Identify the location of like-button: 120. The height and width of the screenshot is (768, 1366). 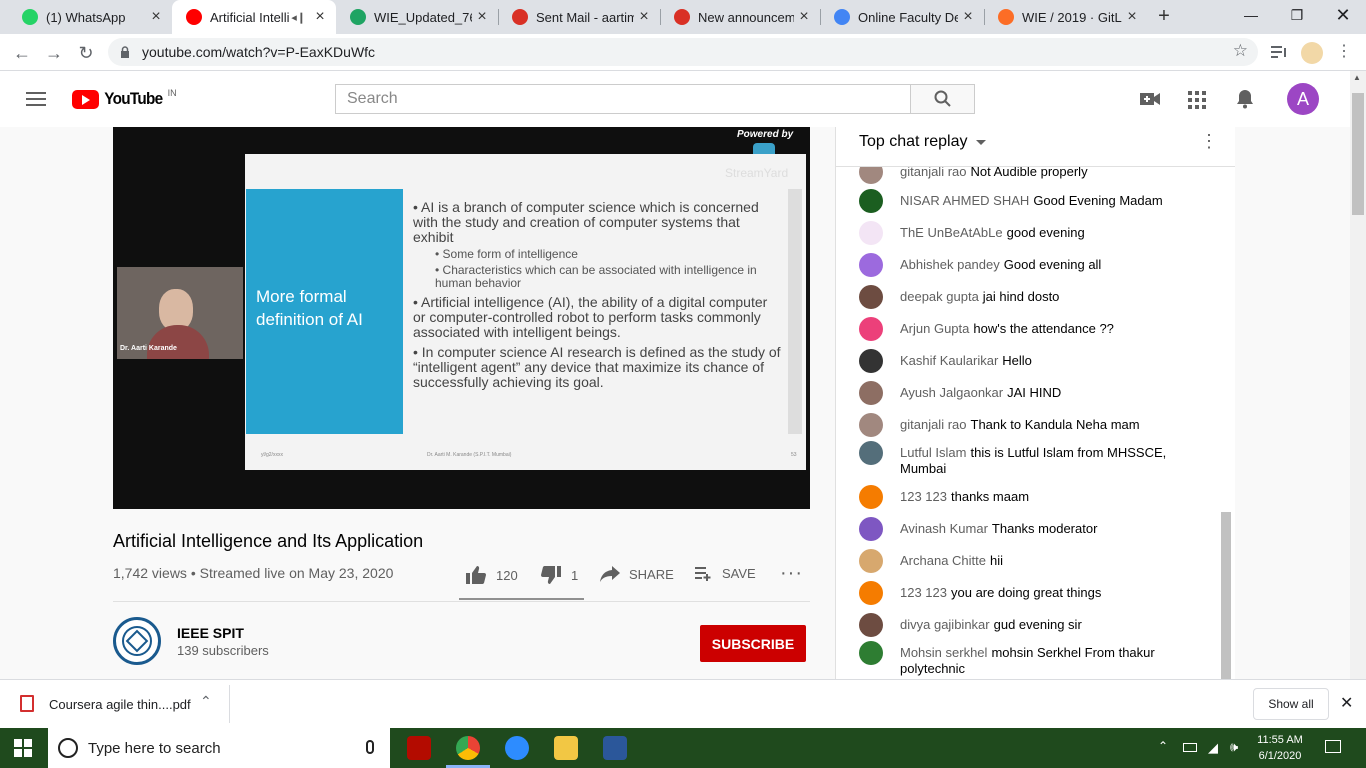
(492, 575).